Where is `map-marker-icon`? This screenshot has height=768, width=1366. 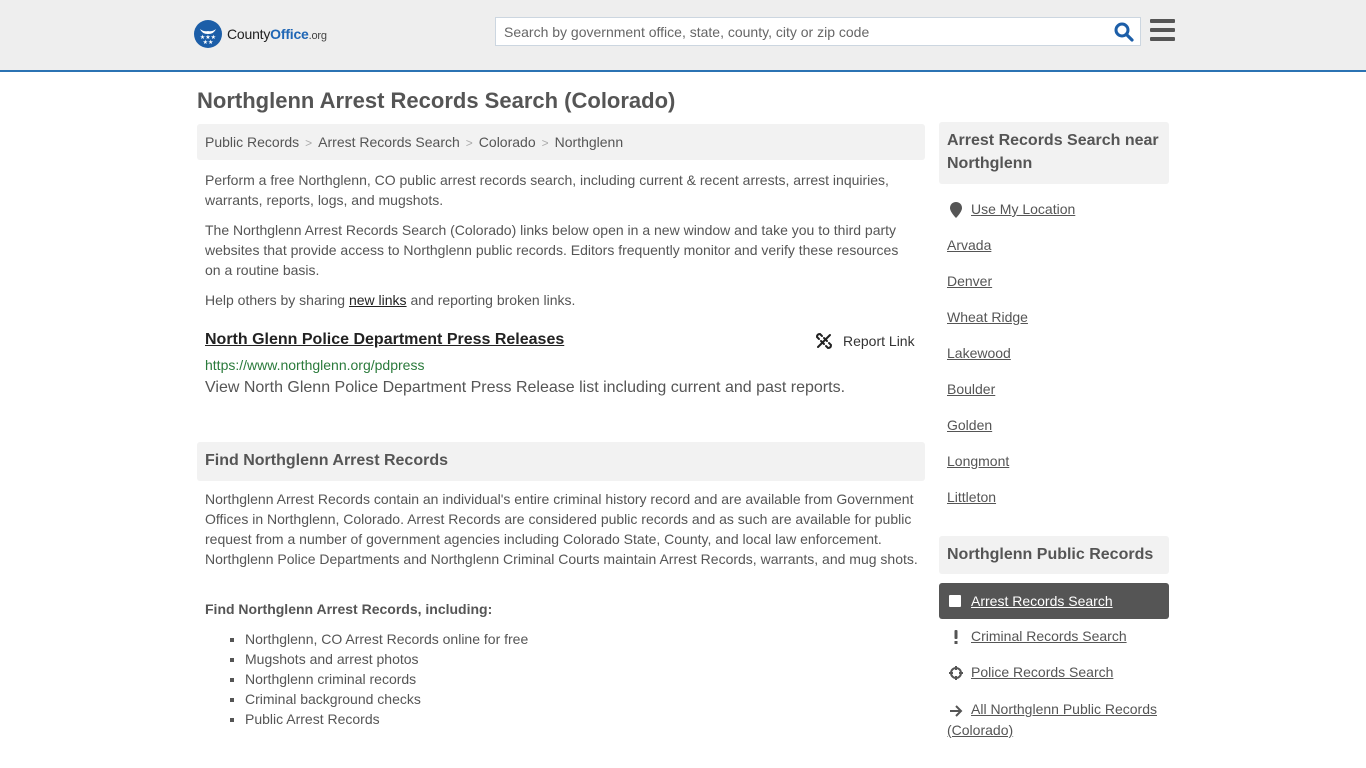
map-marker-icon is located at coordinates (956, 210).